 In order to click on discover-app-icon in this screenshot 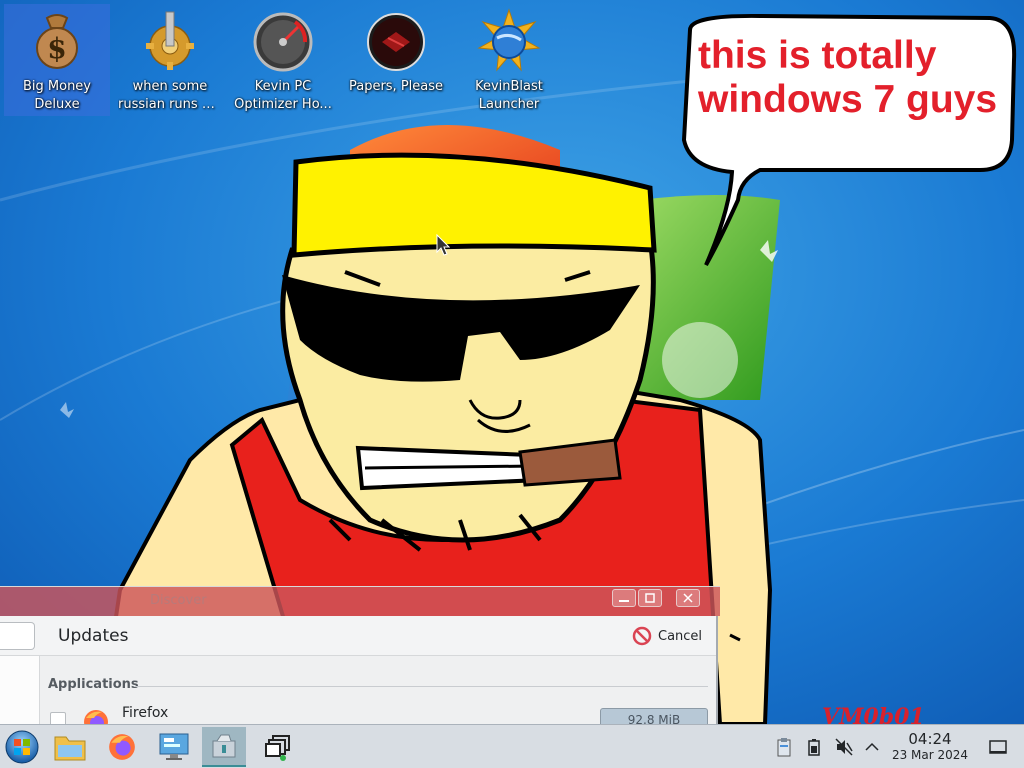, I will do `click(224, 746)`.